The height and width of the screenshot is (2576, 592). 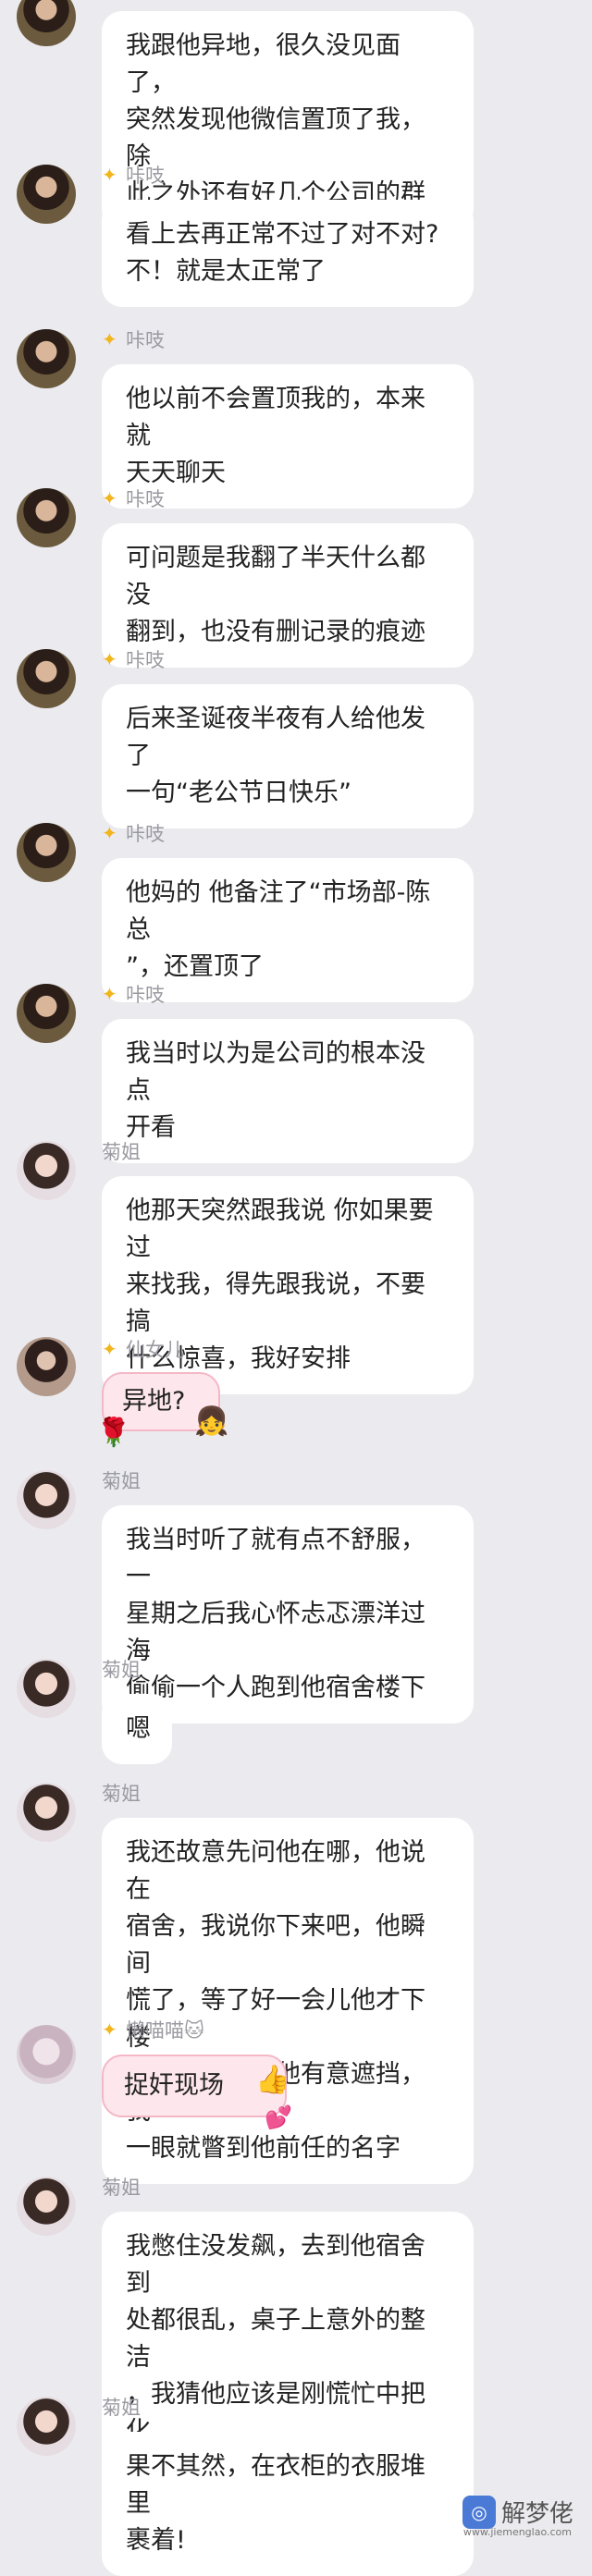 I want to click on sender-name: ✦ 仙女儿, so click(x=143, y=1349).